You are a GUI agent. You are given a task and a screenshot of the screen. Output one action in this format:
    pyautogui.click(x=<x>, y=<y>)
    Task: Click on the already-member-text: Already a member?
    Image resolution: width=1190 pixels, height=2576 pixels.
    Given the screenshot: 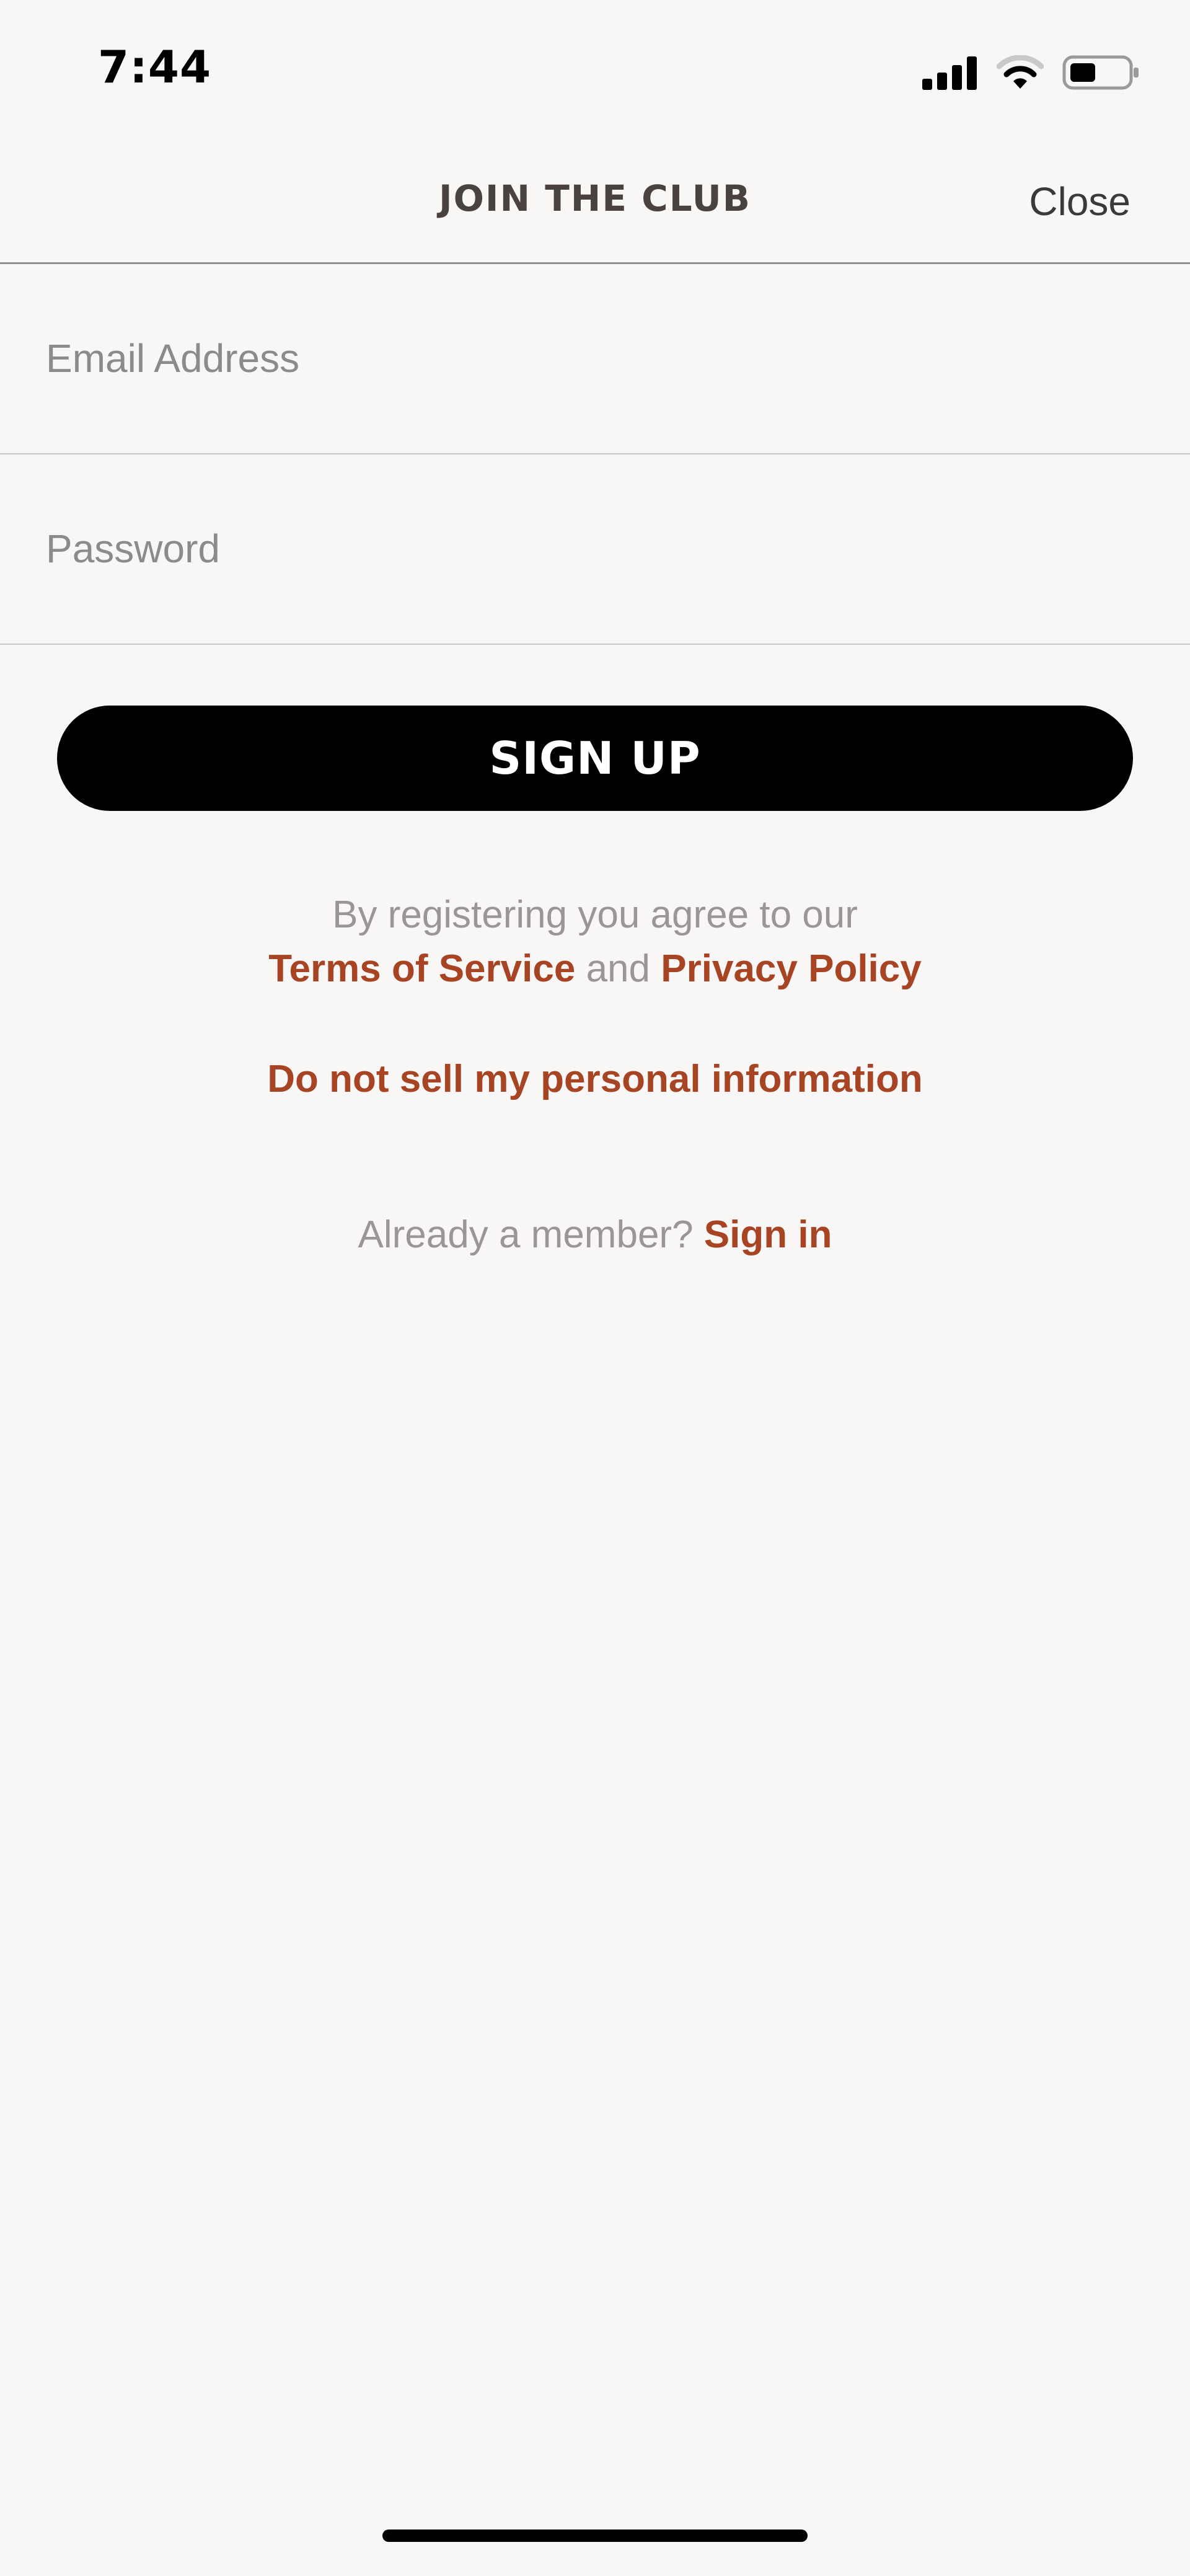 What is the action you would take?
    pyautogui.click(x=526, y=1234)
    